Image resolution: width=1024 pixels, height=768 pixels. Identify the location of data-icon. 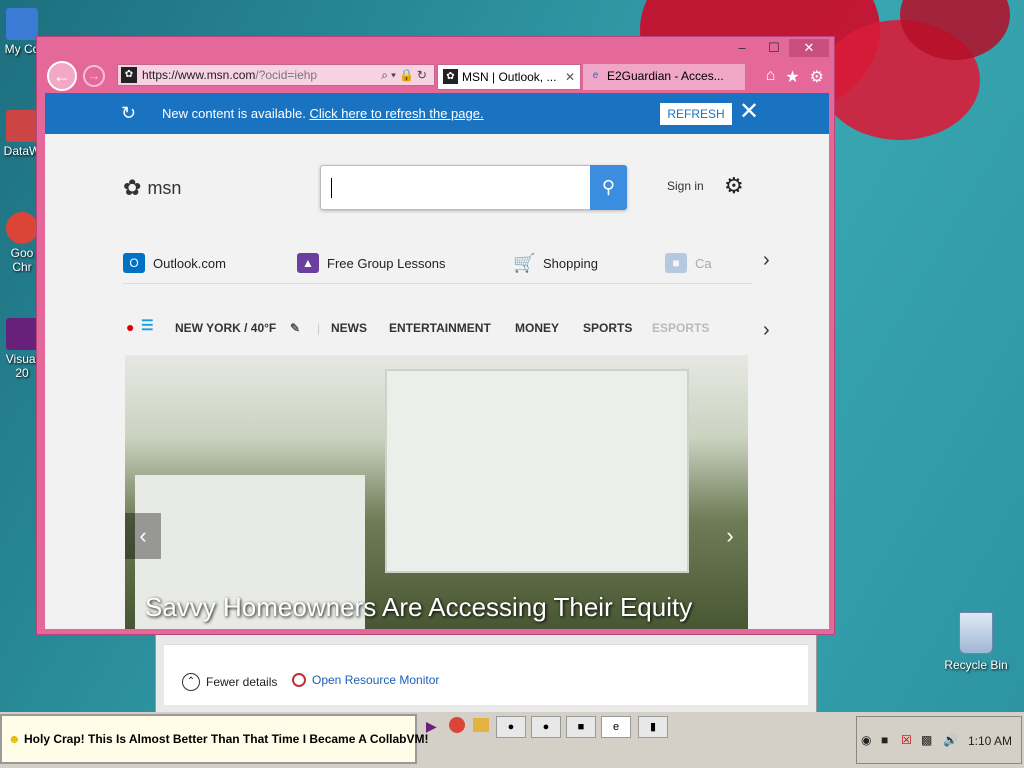
(22, 126).